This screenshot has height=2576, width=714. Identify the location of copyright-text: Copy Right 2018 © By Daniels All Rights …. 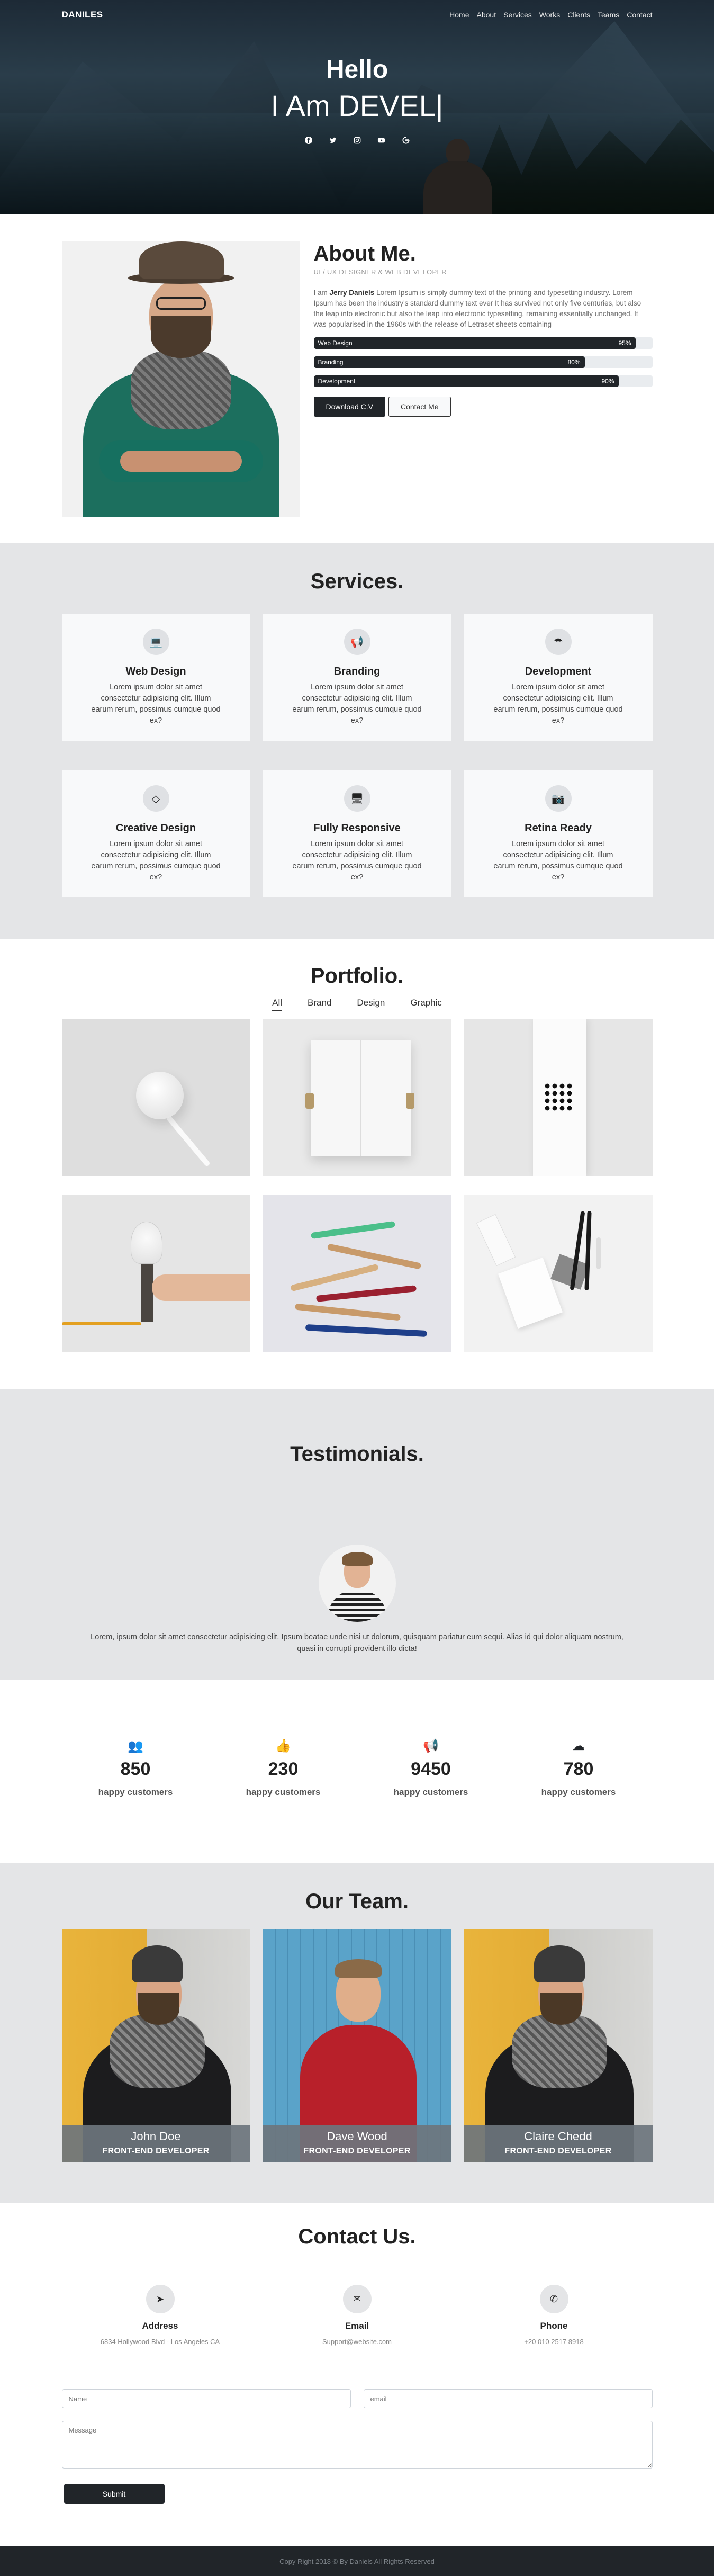
(357, 2561).